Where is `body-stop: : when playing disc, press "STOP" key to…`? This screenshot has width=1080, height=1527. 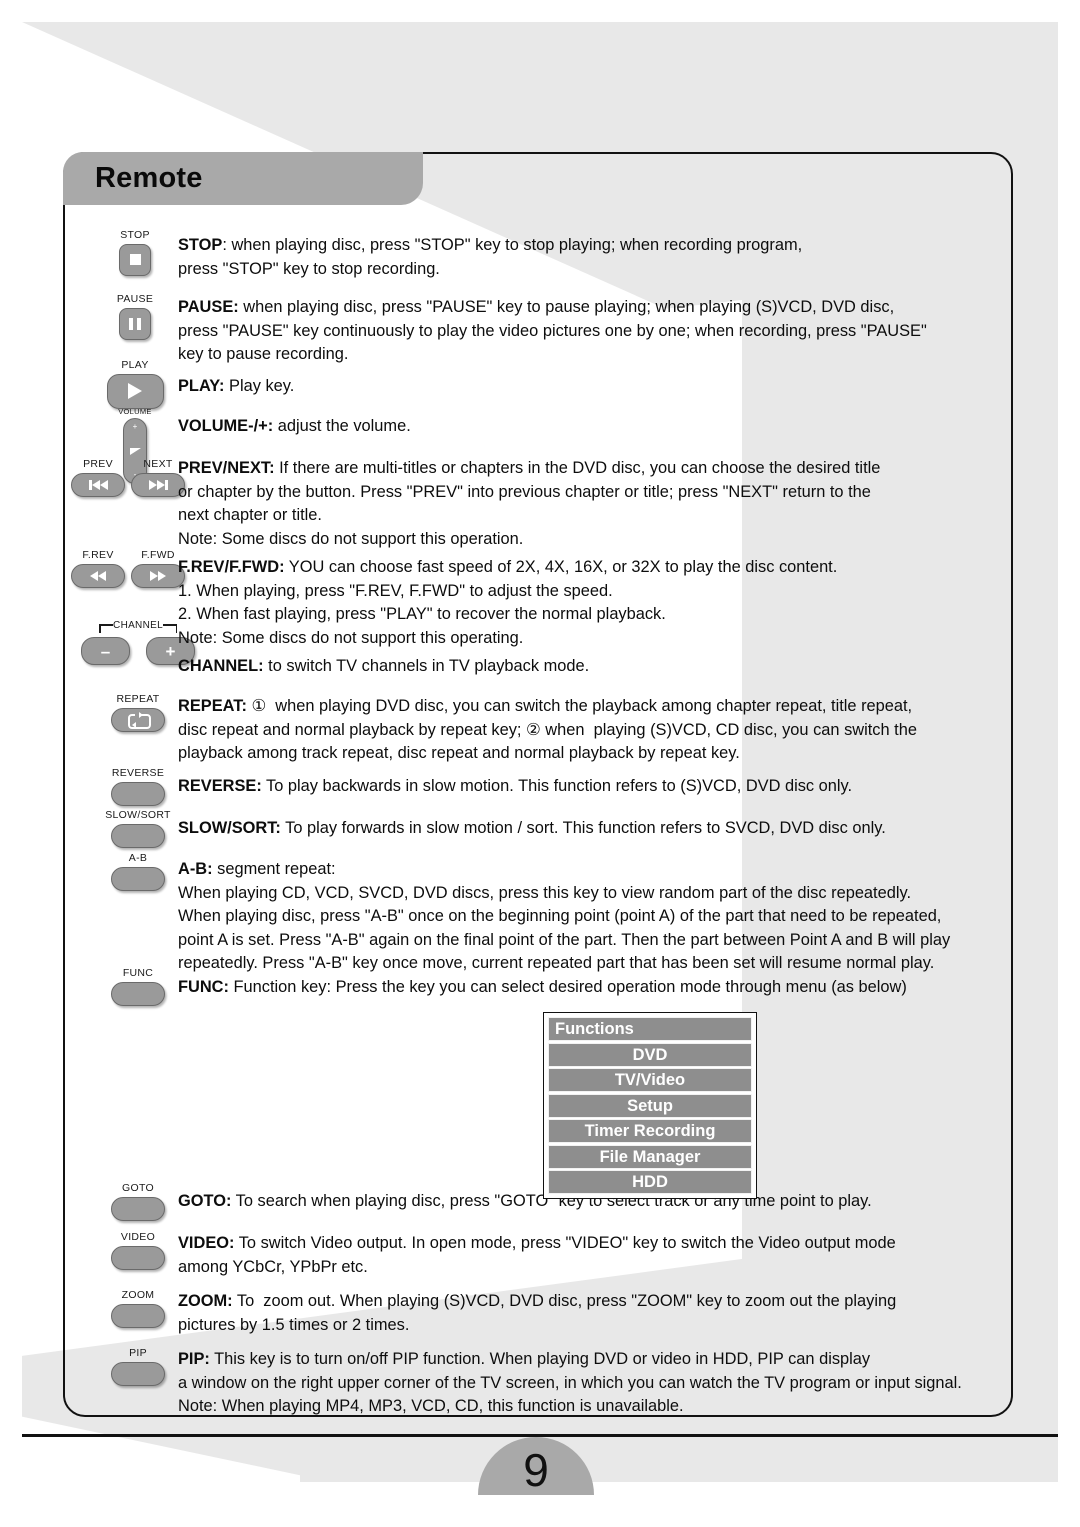 body-stop: : when playing disc, press "STOP" key to… is located at coordinates (490, 257).